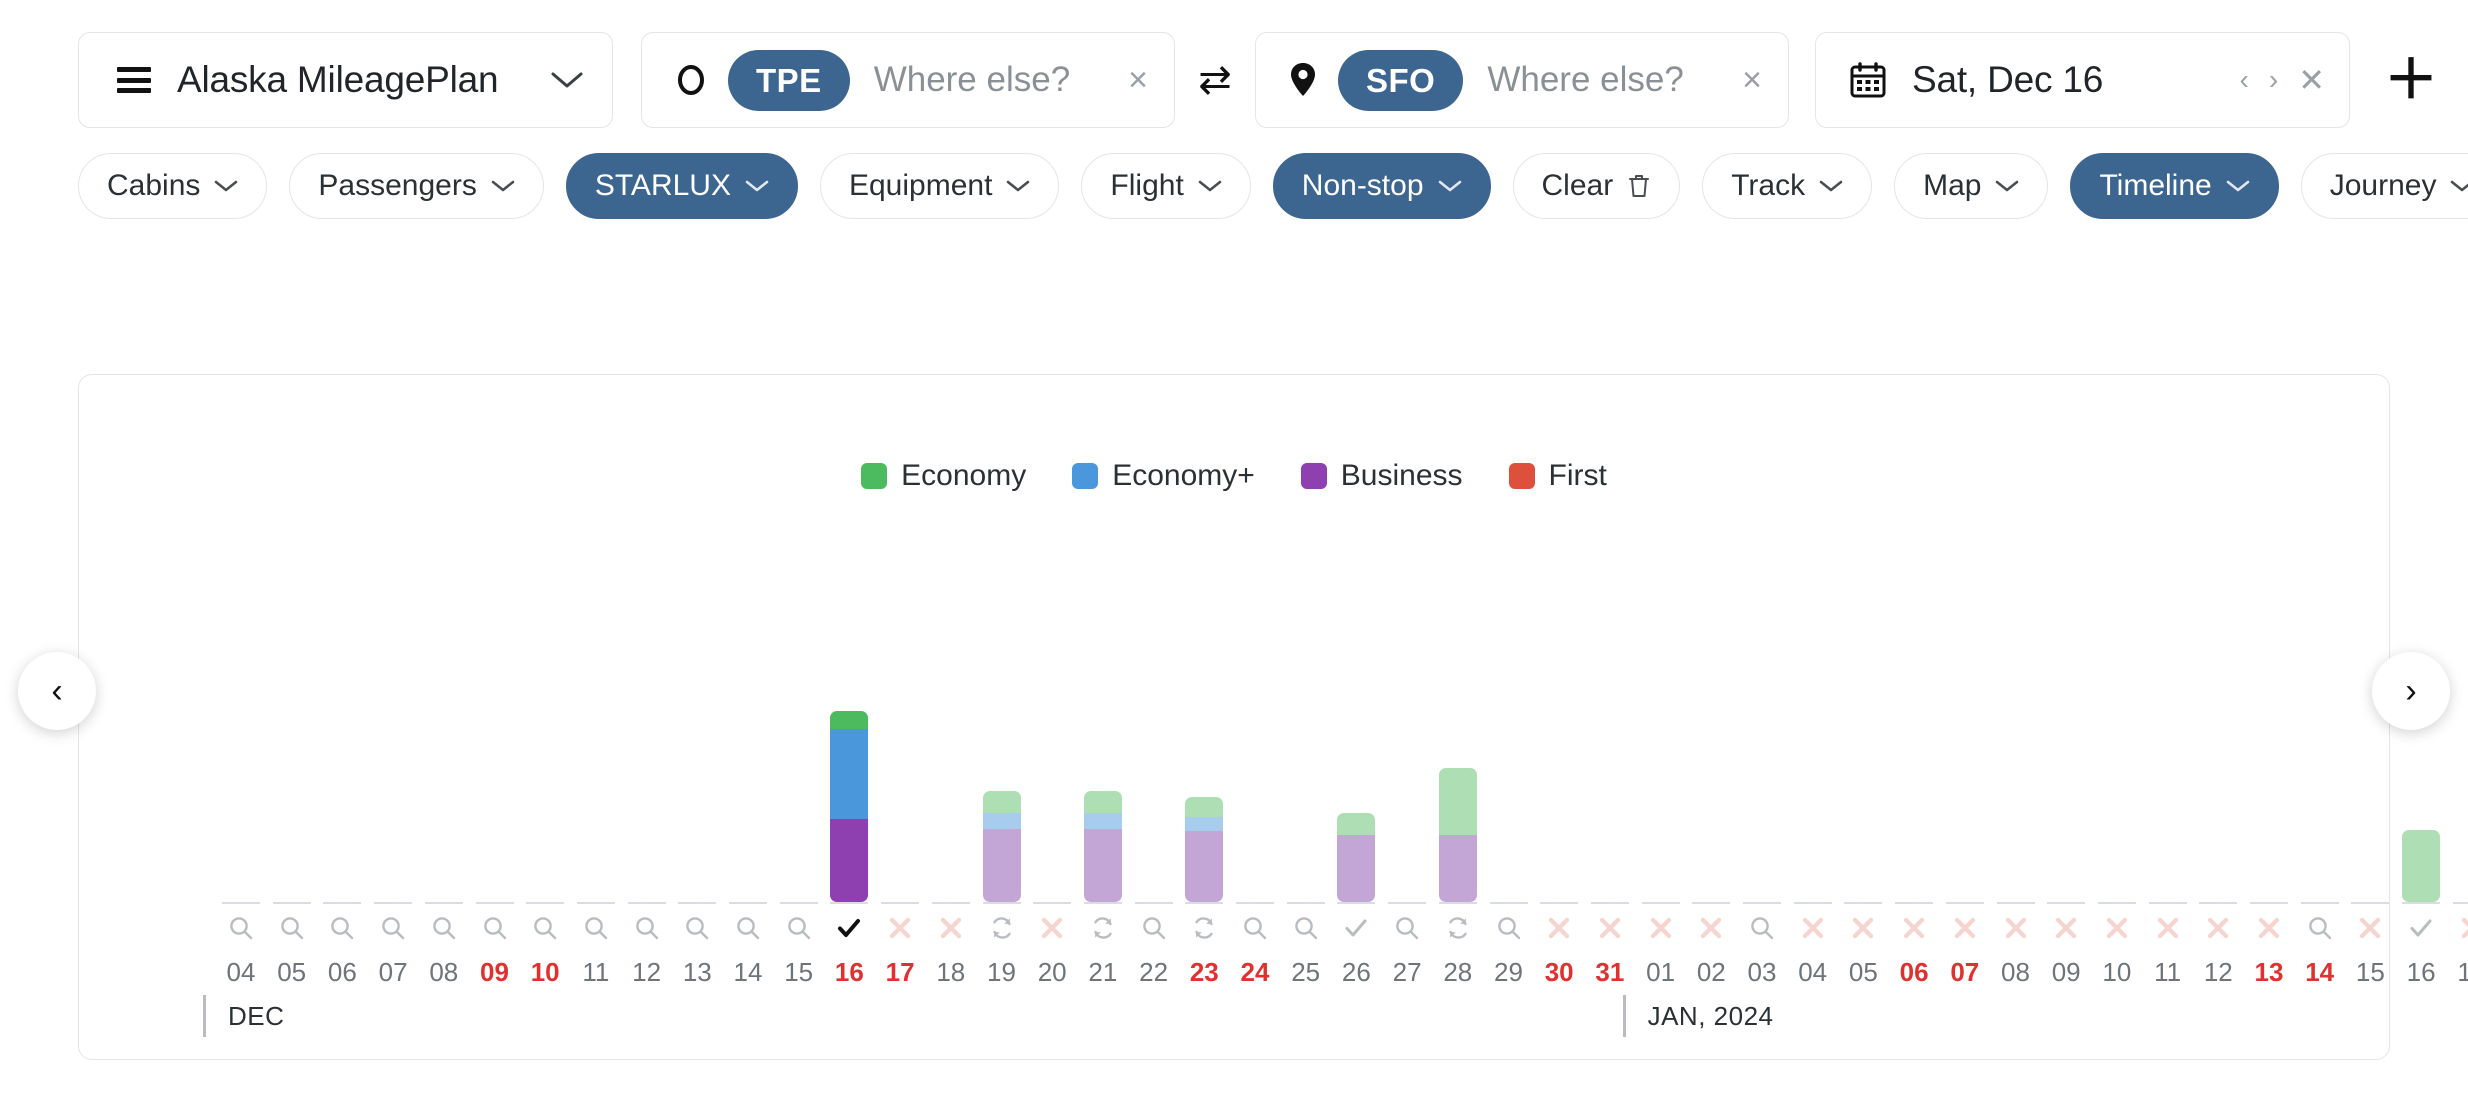 The image size is (2468, 1096). What do you see at coordinates (849, 928) in the screenshot?
I see `check-icon-selected` at bounding box center [849, 928].